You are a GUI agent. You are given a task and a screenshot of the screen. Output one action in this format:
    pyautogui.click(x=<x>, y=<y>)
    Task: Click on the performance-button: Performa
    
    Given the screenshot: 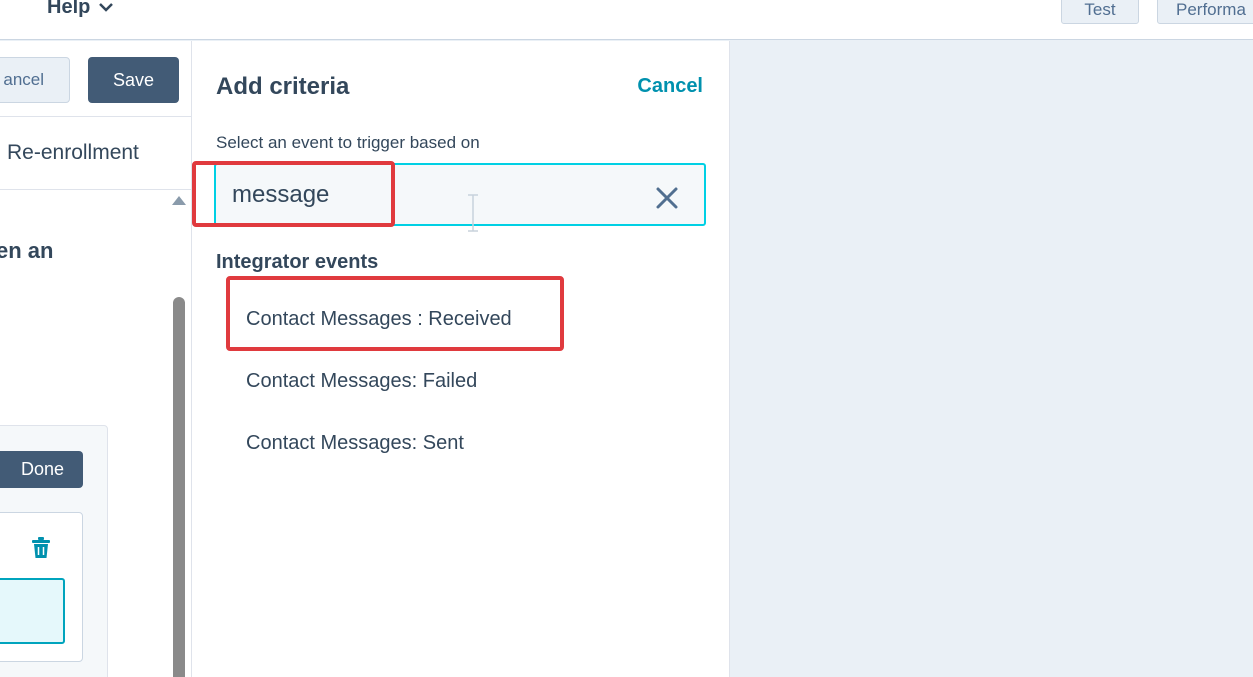 What is the action you would take?
    pyautogui.click(x=1205, y=12)
    